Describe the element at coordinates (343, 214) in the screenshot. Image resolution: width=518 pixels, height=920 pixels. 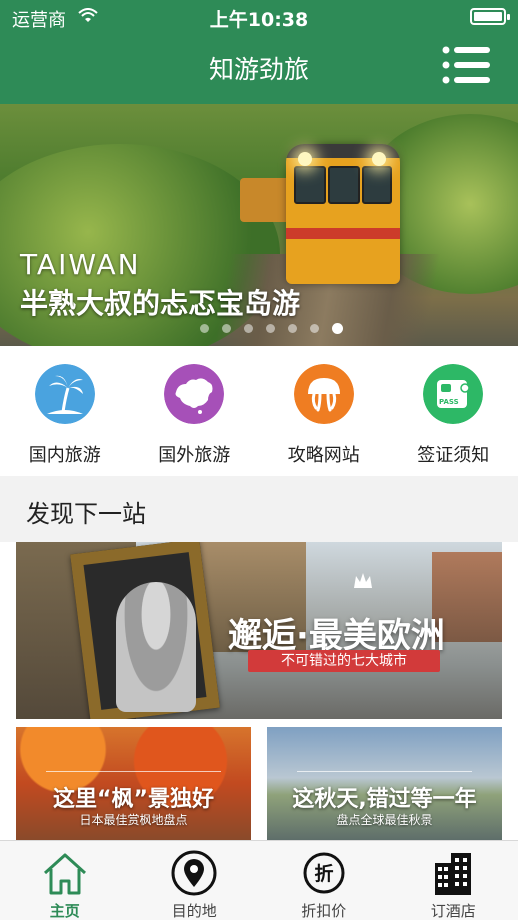
I see `banner-train` at that location.